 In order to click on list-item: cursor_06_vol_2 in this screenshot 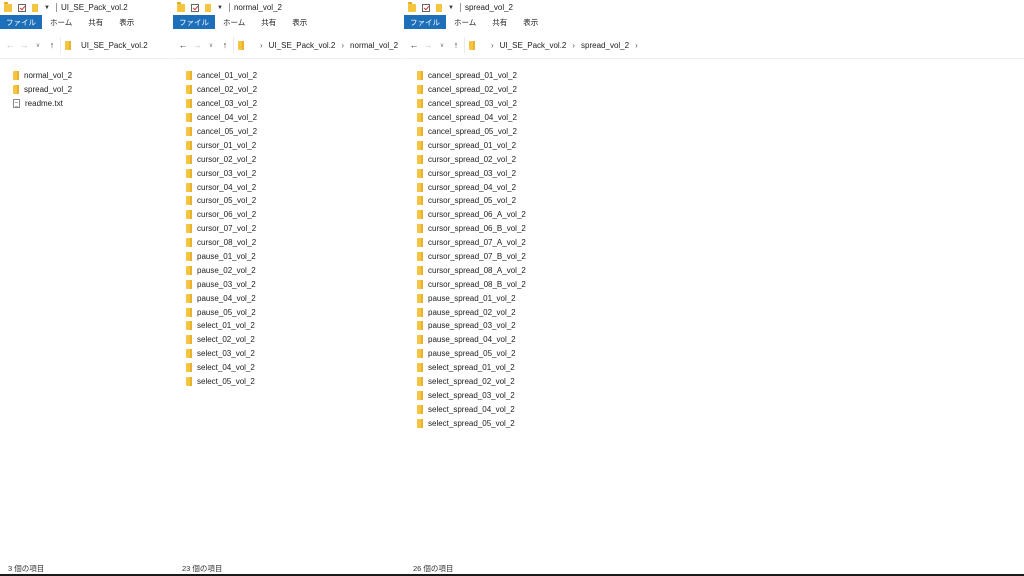, I will do `click(294, 215)`.